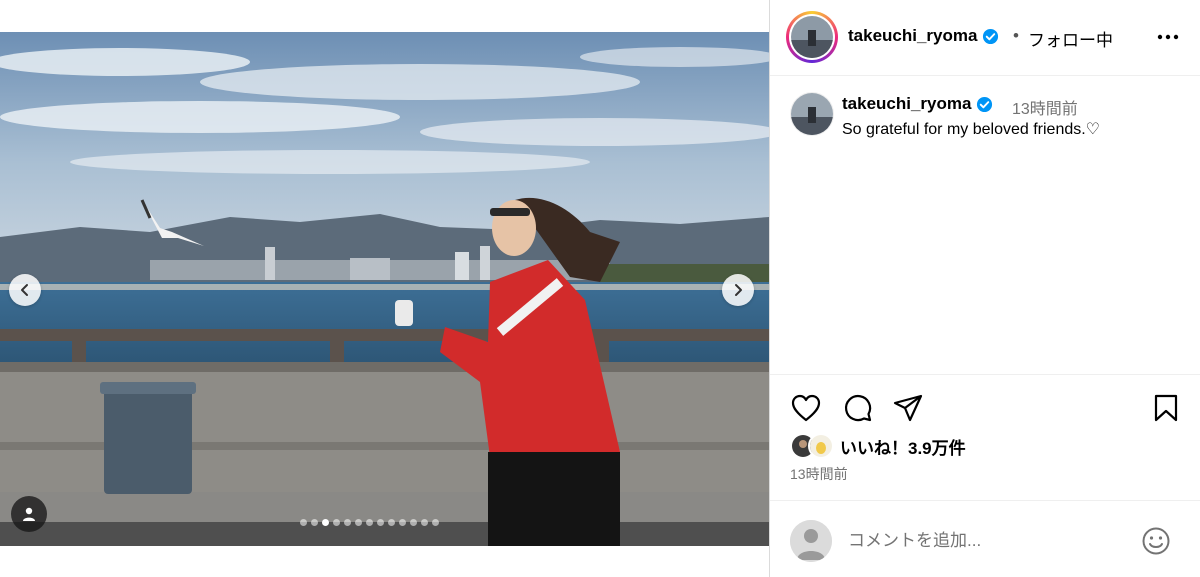  I want to click on post-header: takeuchi_ryoma • フォロー中, so click(985, 38).